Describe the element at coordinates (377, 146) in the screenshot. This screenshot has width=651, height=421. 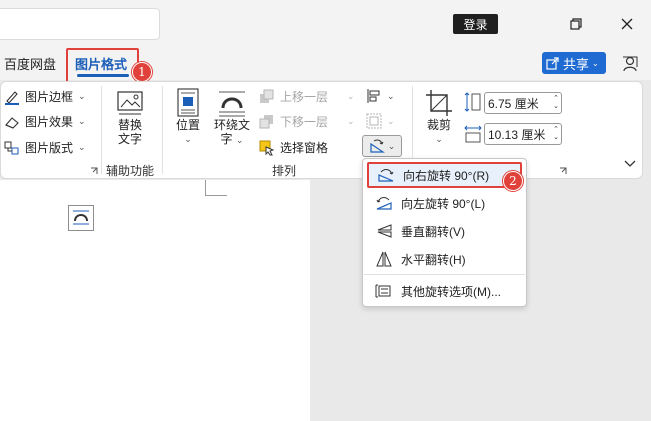
I see `rotate-icon` at that location.